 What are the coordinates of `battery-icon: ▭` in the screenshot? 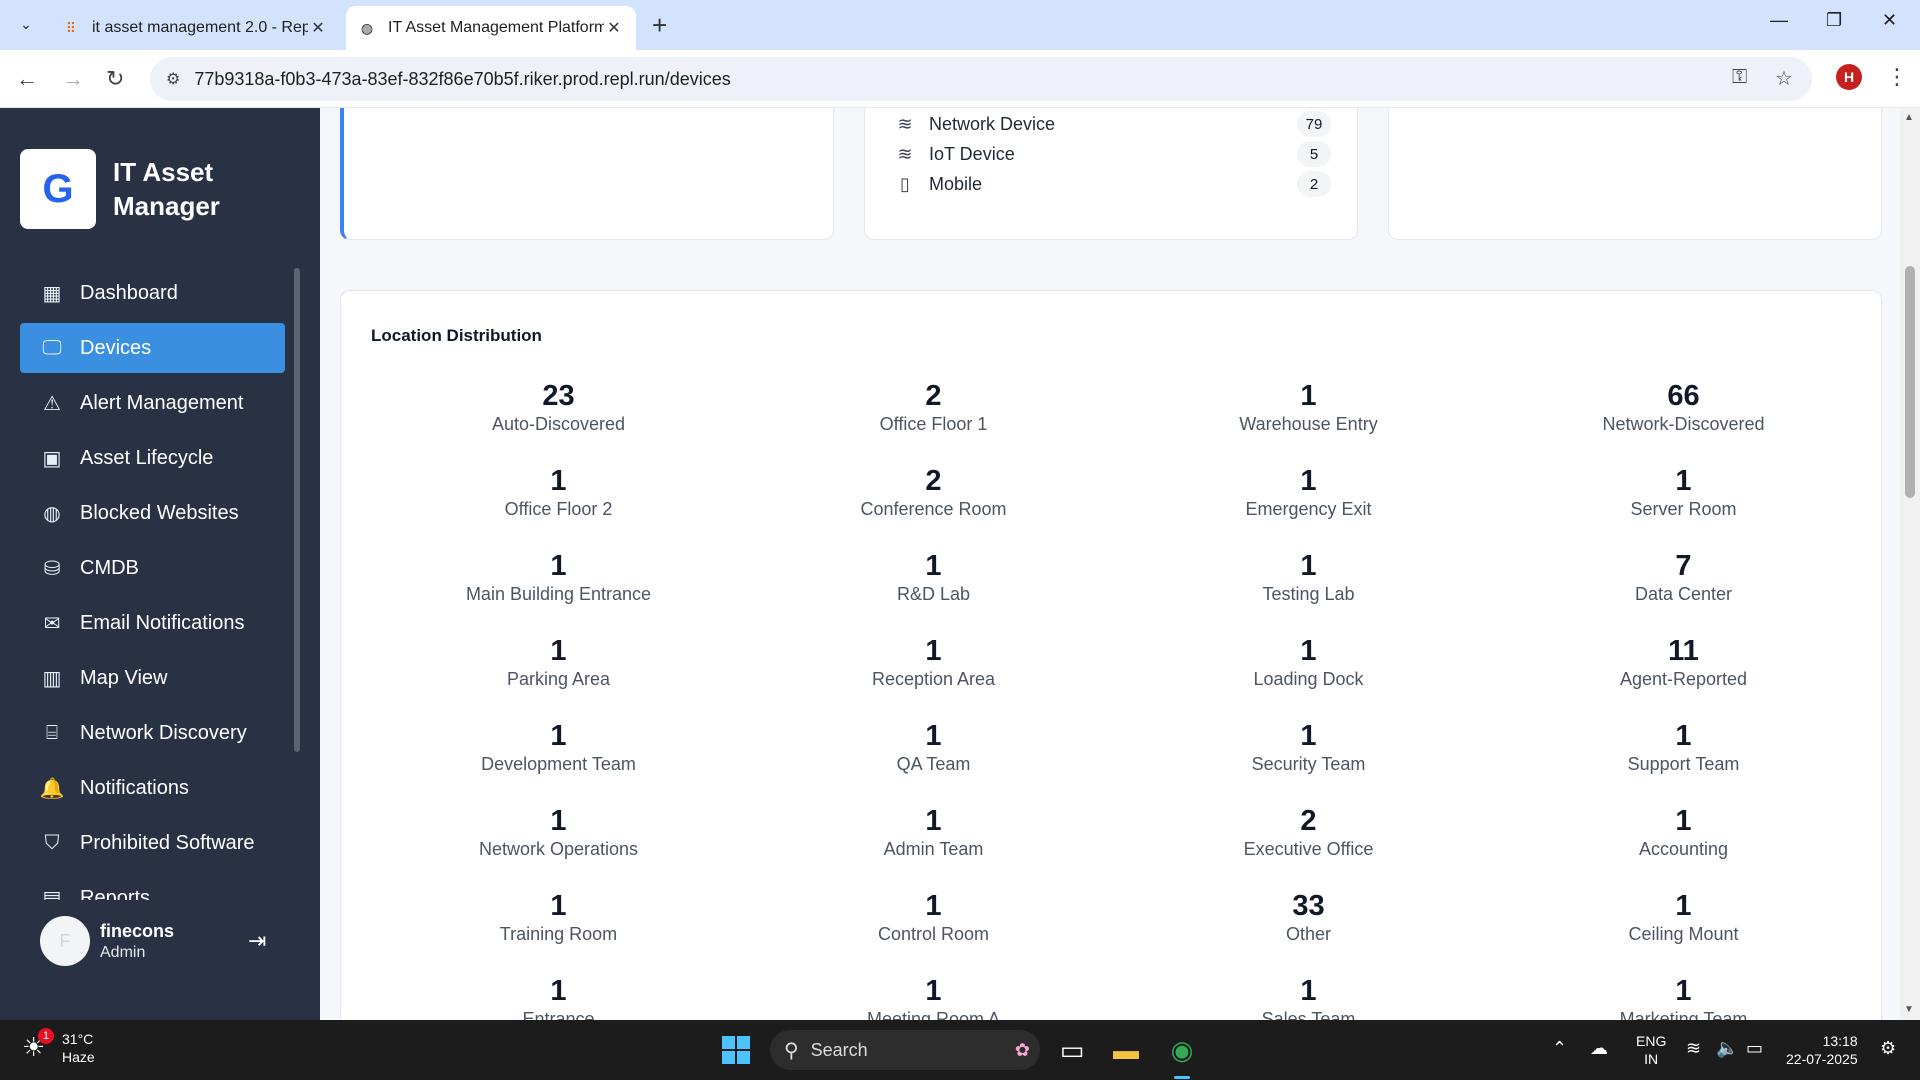 It's located at (1754, 1048).